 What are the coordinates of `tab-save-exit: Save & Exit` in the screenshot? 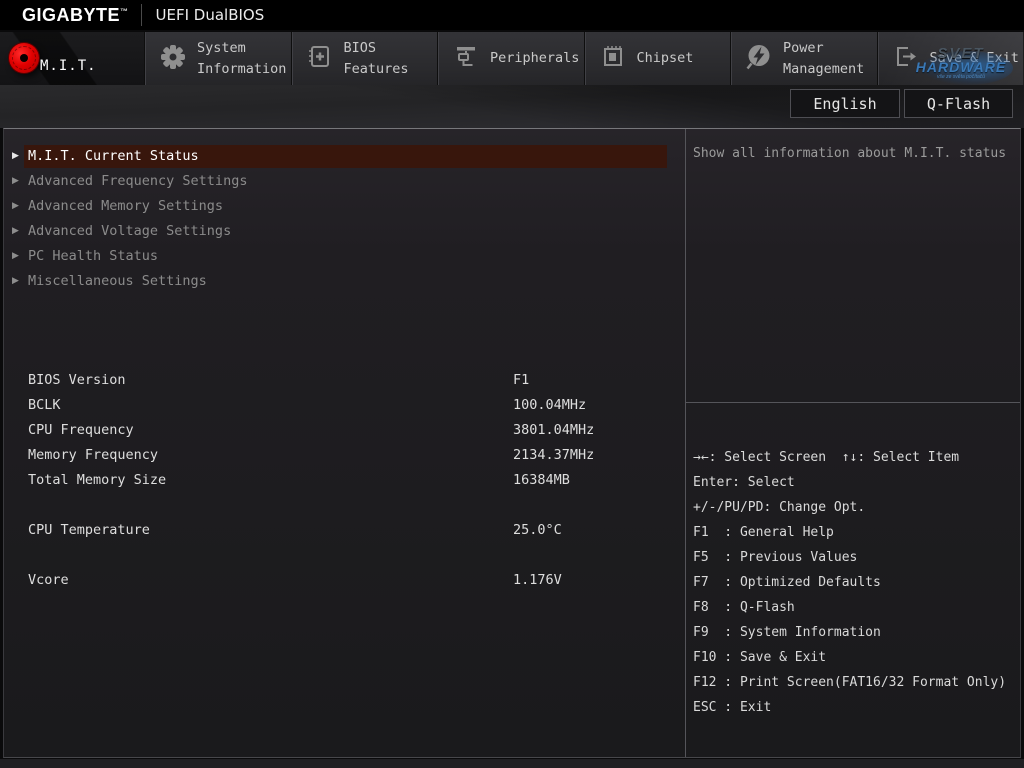 It's located at (951, 58).